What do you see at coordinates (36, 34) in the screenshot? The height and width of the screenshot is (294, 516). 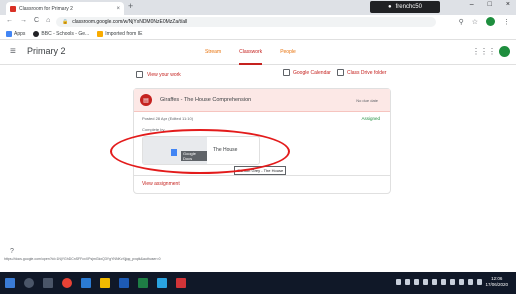 I see `bbc-icon` at bounding box center [36, 34].